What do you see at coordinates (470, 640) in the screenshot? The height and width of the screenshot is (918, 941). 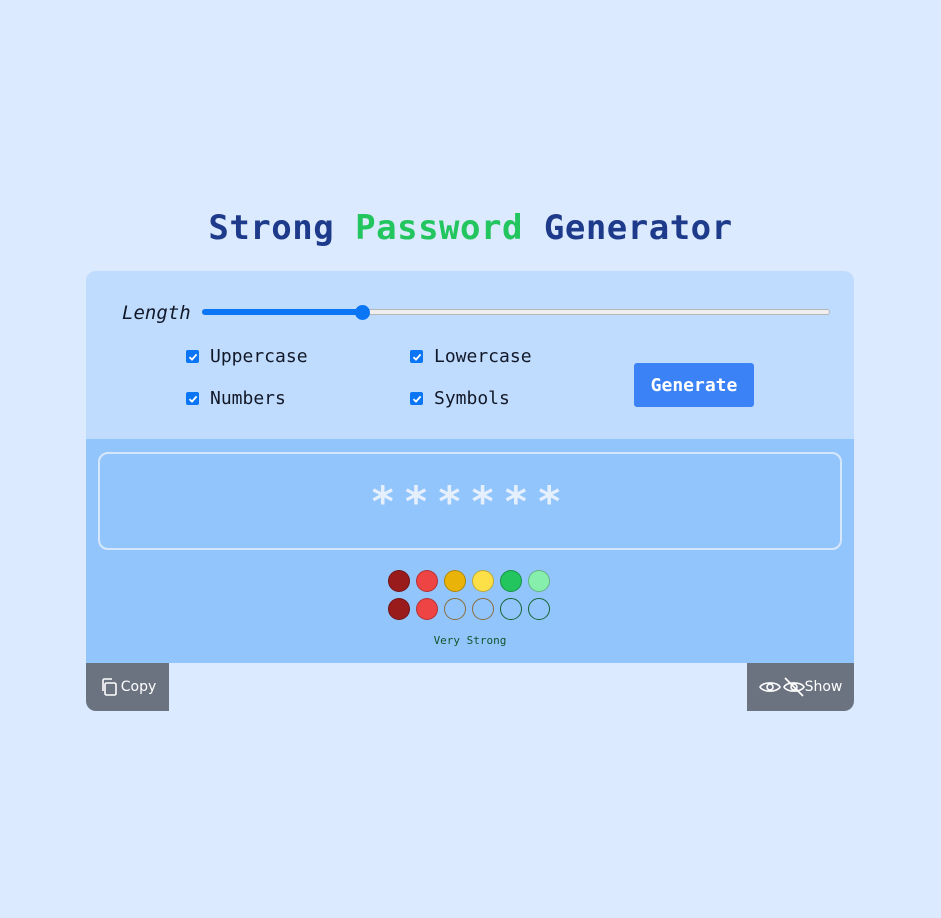 I see `strength-label: Very Strong` at bounding box center [470, 640].